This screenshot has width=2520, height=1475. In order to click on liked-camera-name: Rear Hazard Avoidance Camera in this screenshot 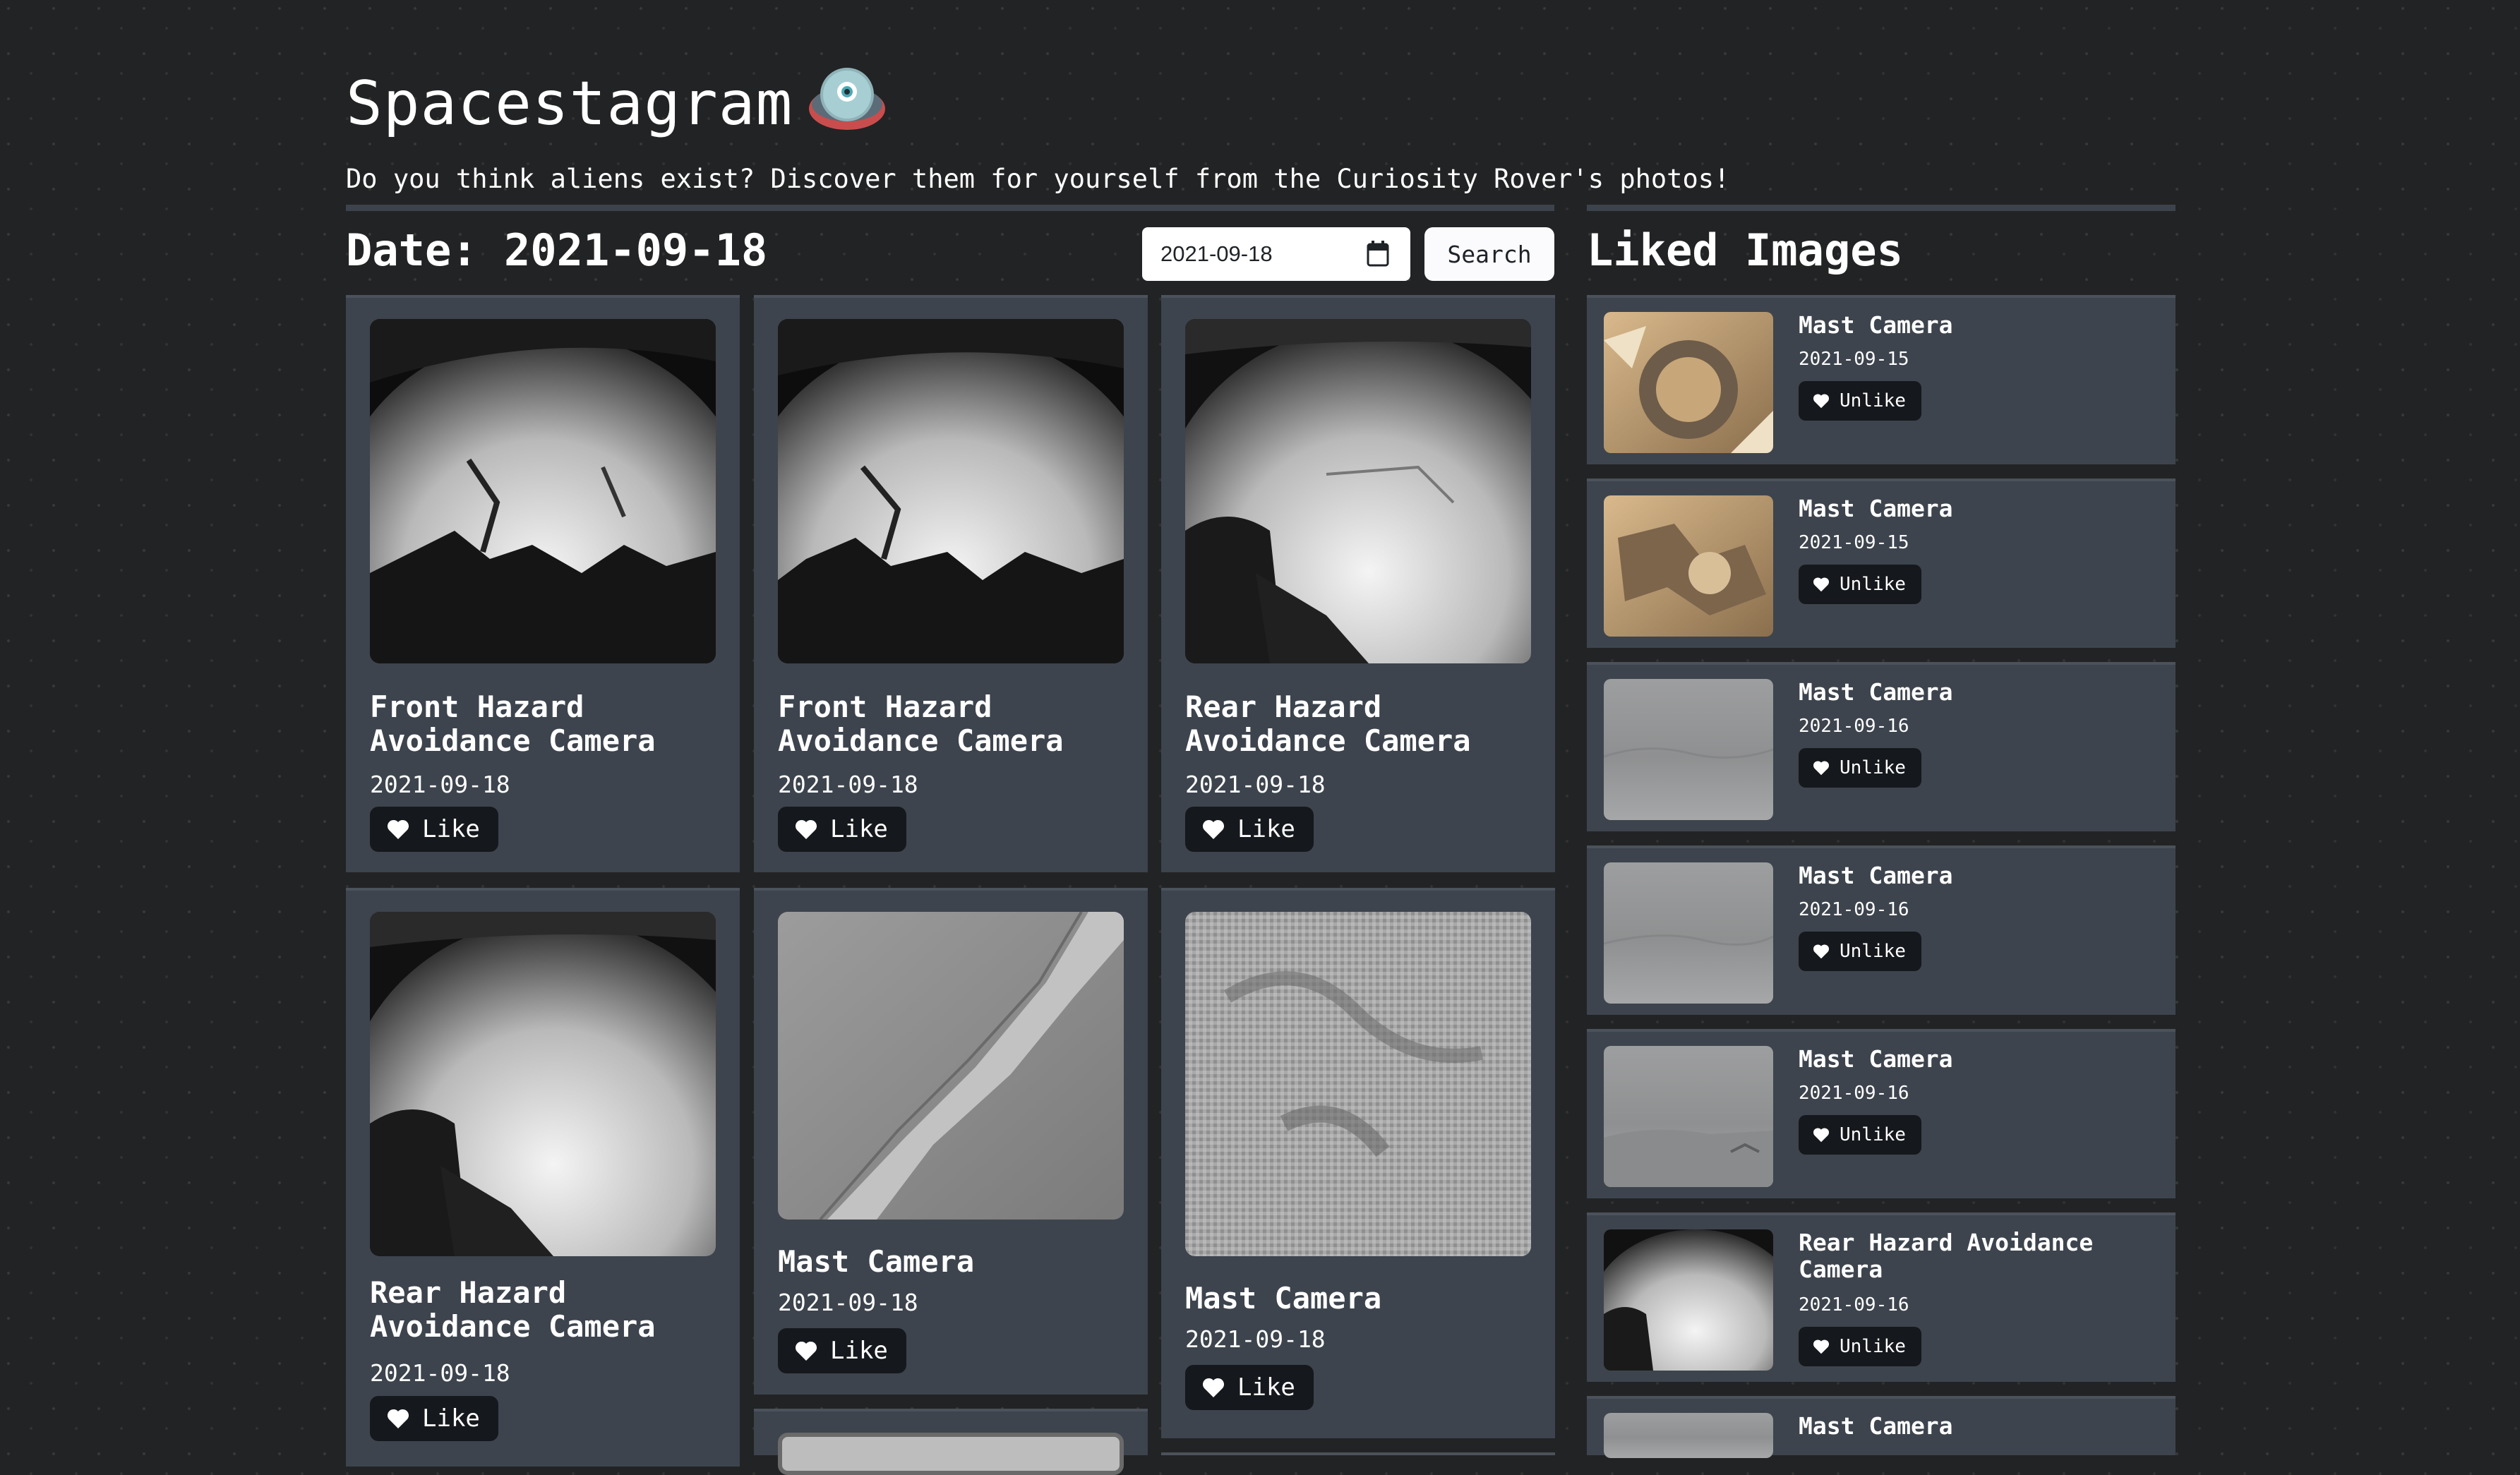, I will do `click(1947, 1256)`.